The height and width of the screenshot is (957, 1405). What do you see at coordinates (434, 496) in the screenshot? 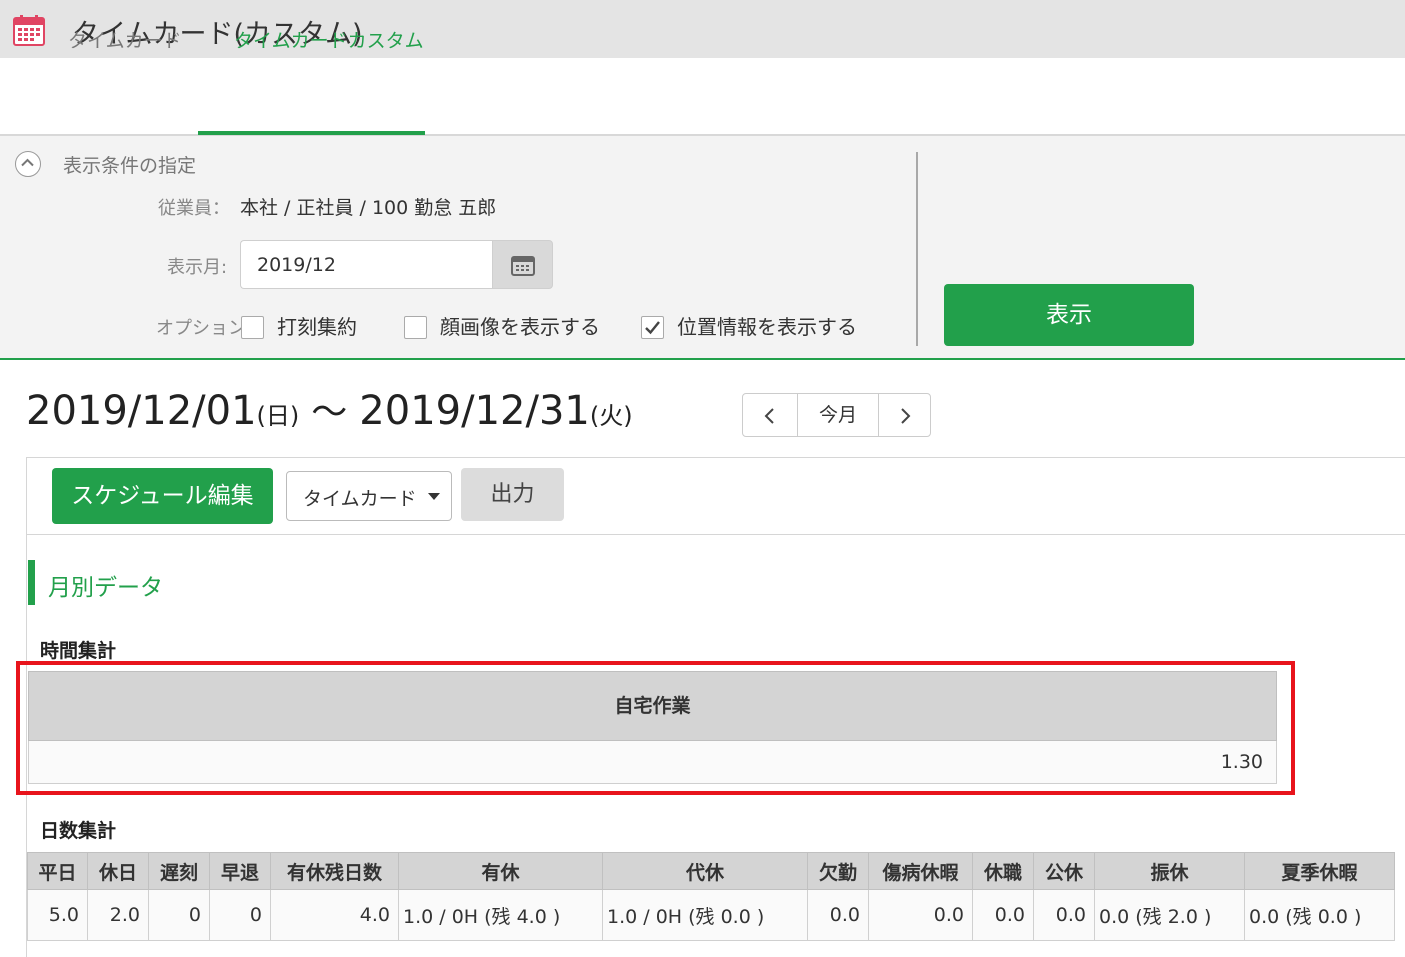
I see `caret-down-icon` at bounding box center [434, 496].